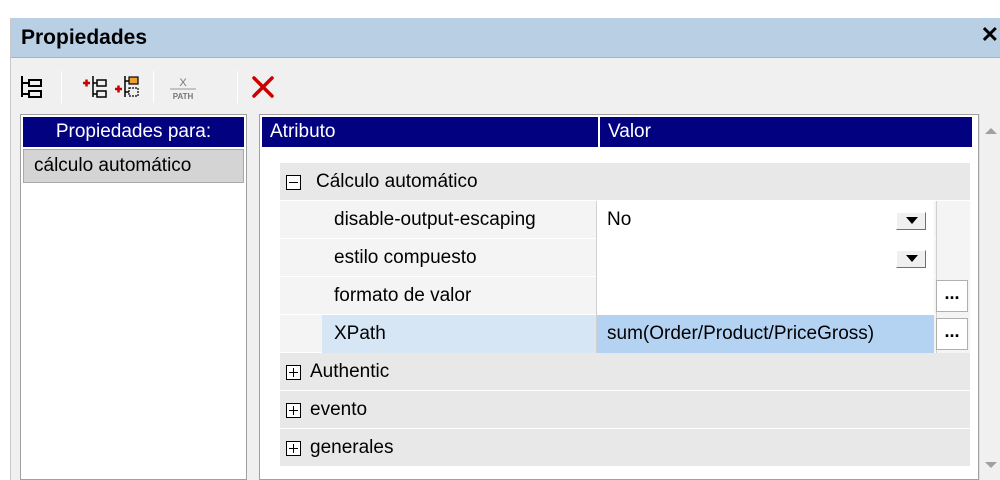 The image size is (1000, 480). Describe the element at coordinates (459, 334) in the screenshot. I see `attribute-name: XPath` at that location.